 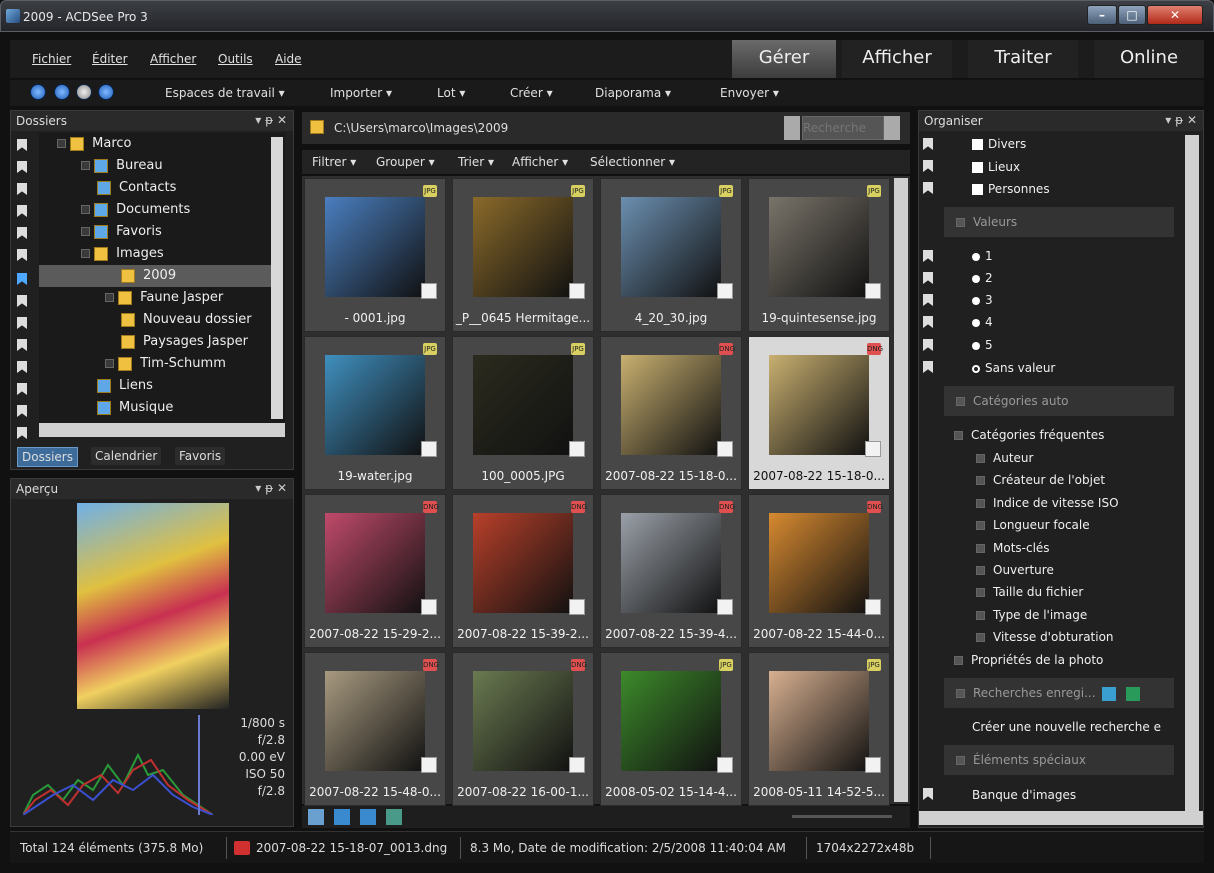 I want to click on thumbnail: JPG 19-quintesense.jpg, so click(x=819, y=255).